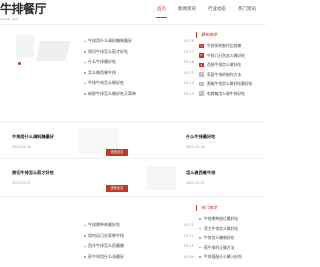  Describe the element at coordinates (226, 55) in the screenshot. I see `sidebar-item-label: 牛排几分熟怎么做好吃` at that location.